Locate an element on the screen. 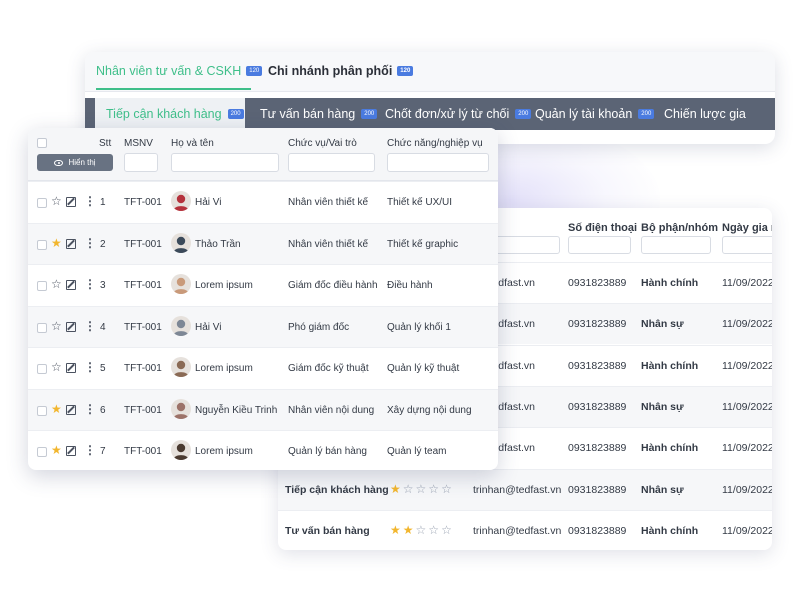  name-cell: Hải Vi is located at coordinates (208, 202).